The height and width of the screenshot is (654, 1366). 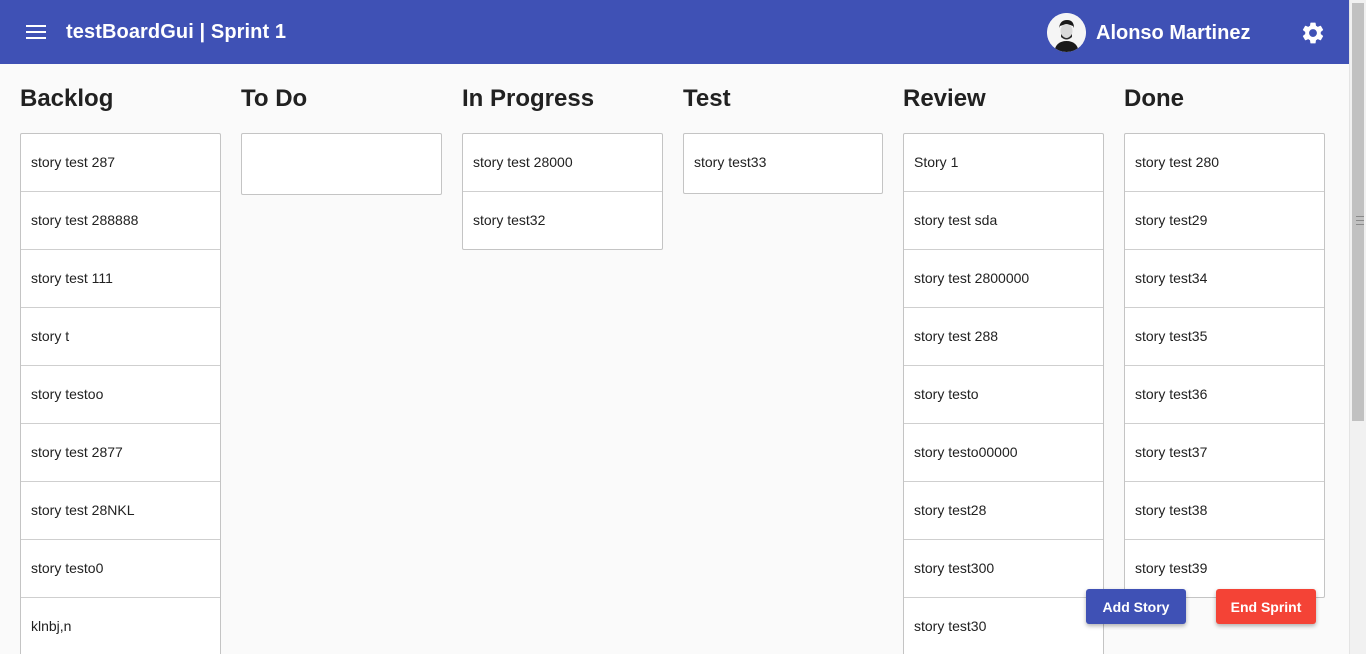 What do you see at coordinates (562, 220) in the screenshot?
I see `story-card: story test32` at bounding box center [562, 220].